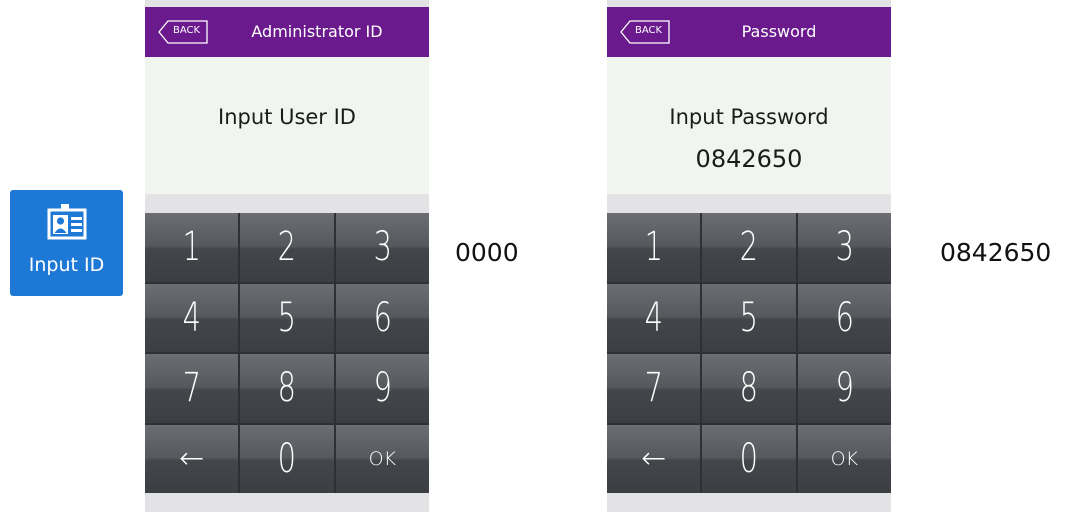 The width and height of the screenshot is (1067, 512). I want to click on header-bar: BACK Password, so click(749, 32).